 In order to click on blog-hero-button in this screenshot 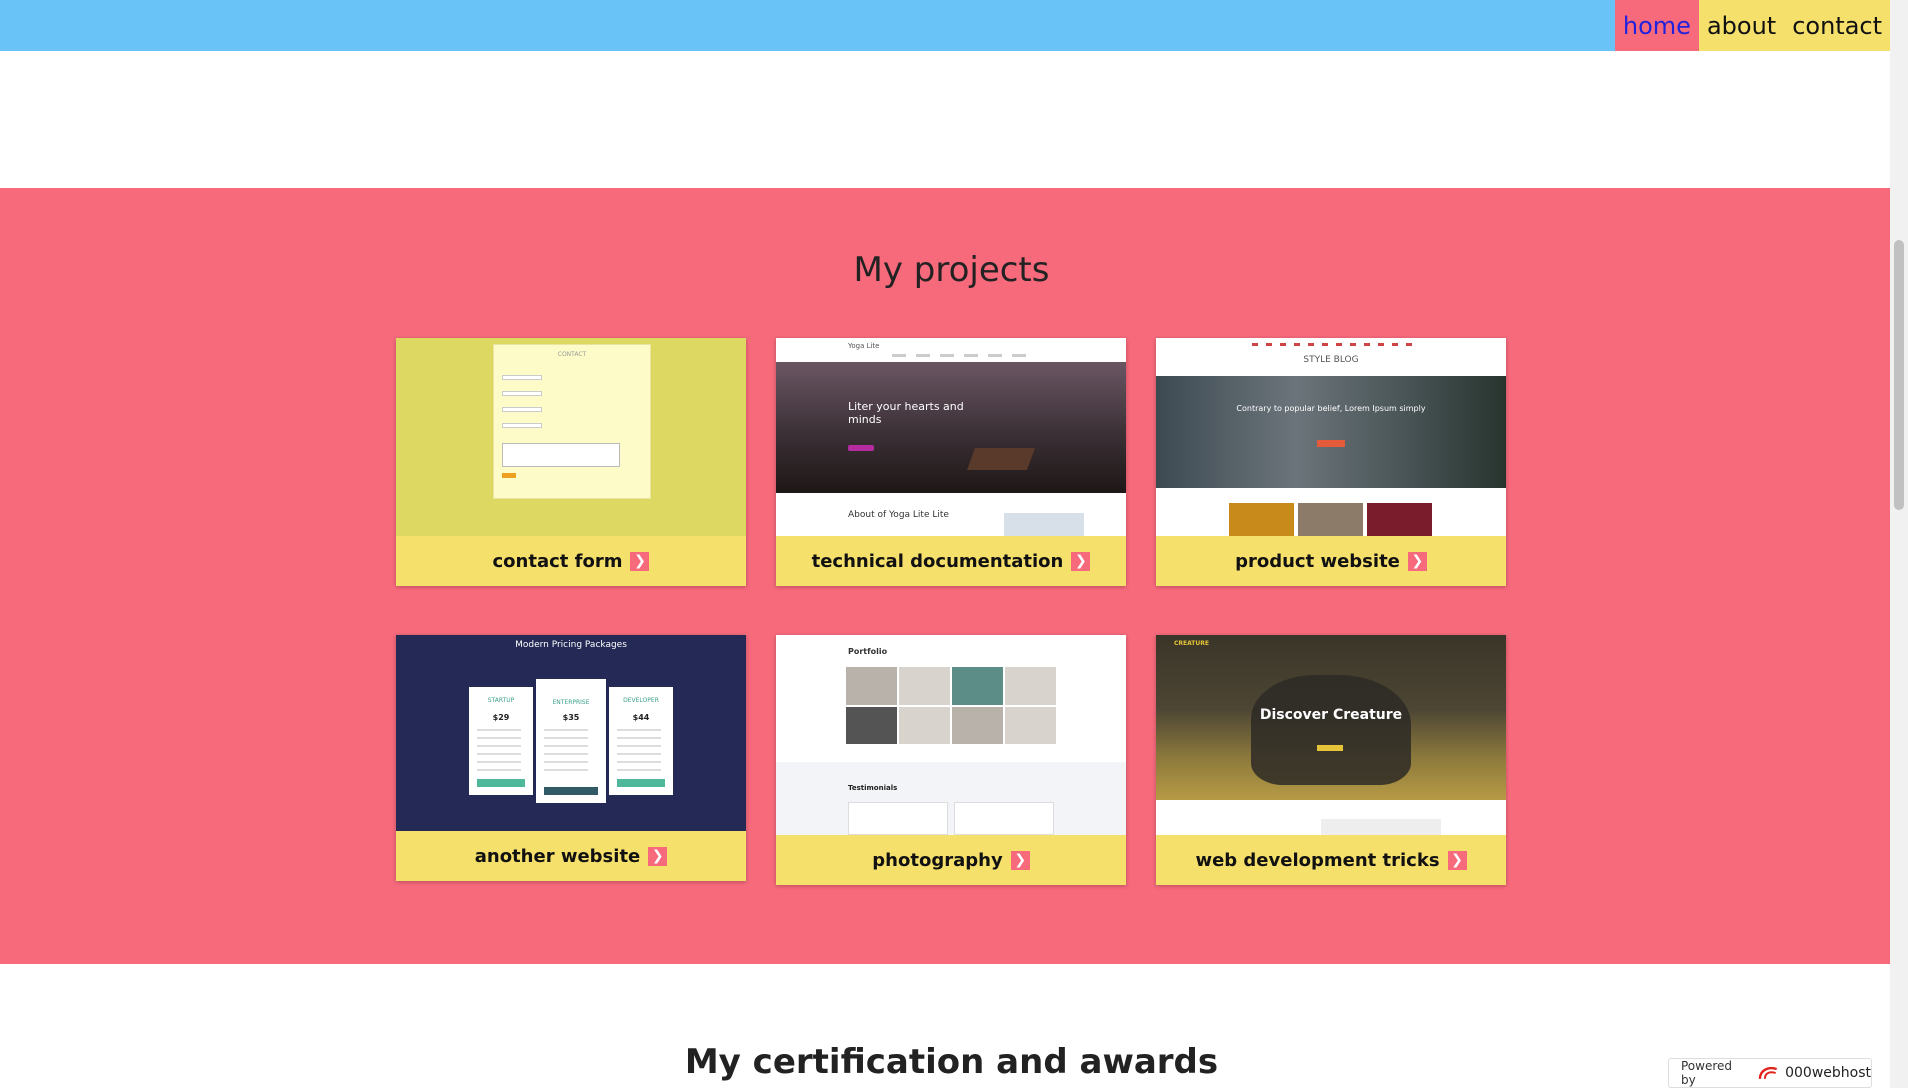, I will do `click(1331, 443)`.